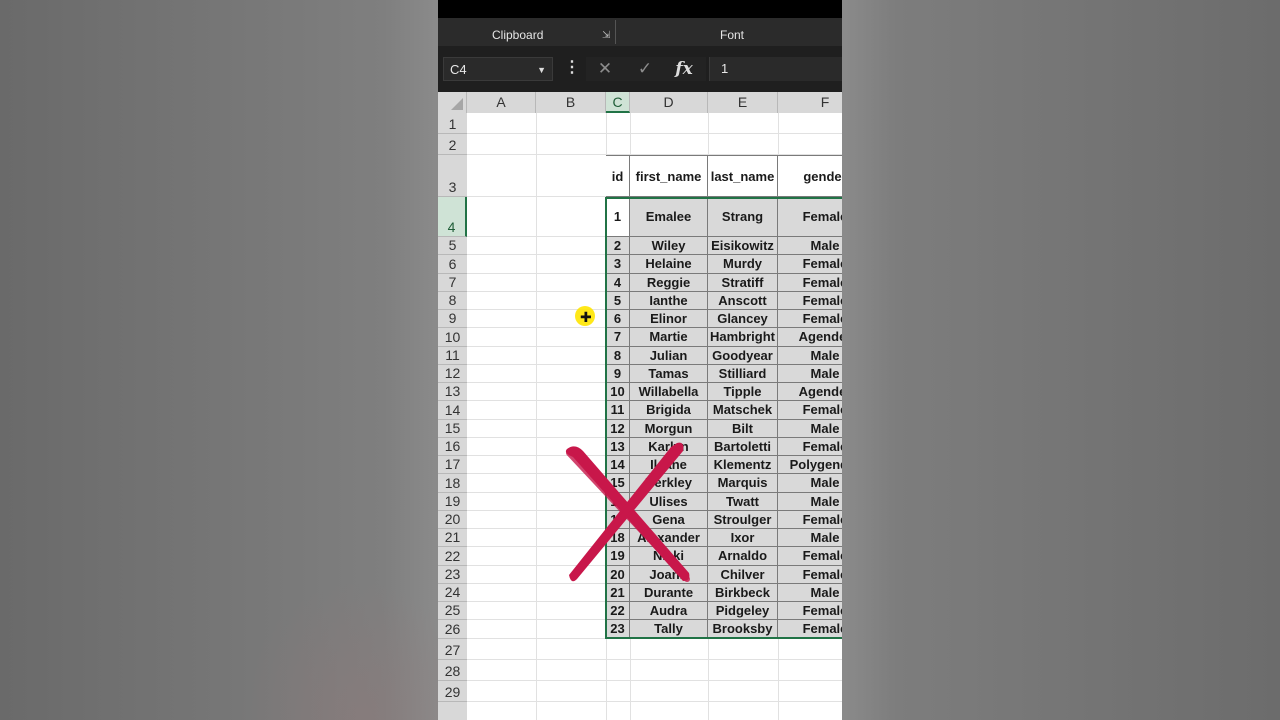  I want to click on row-header-1: 1, so click(452, 123).